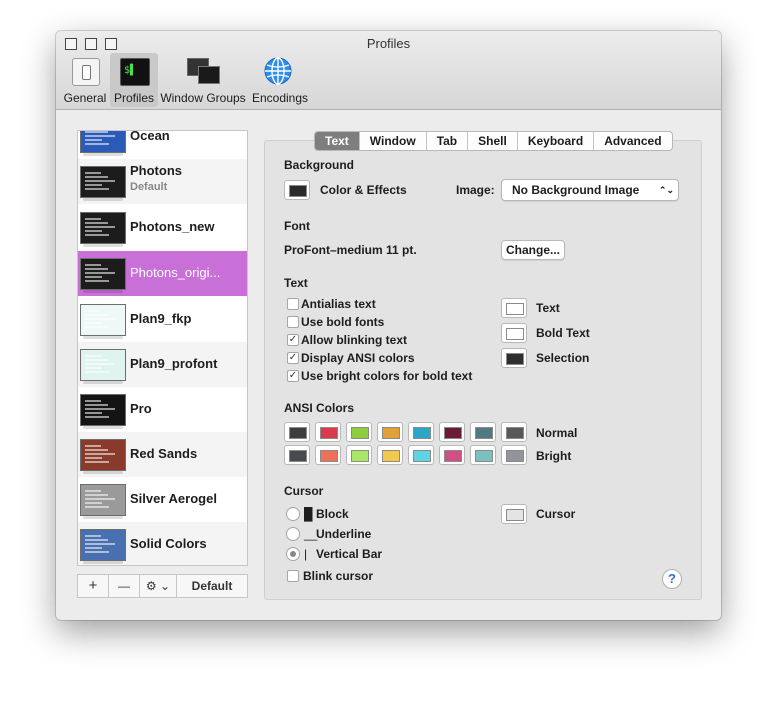 The width and height of the screenshot is (777, 701). I want to click on background-image-select: No Background Image ⌃⌄, so click(590, 190).